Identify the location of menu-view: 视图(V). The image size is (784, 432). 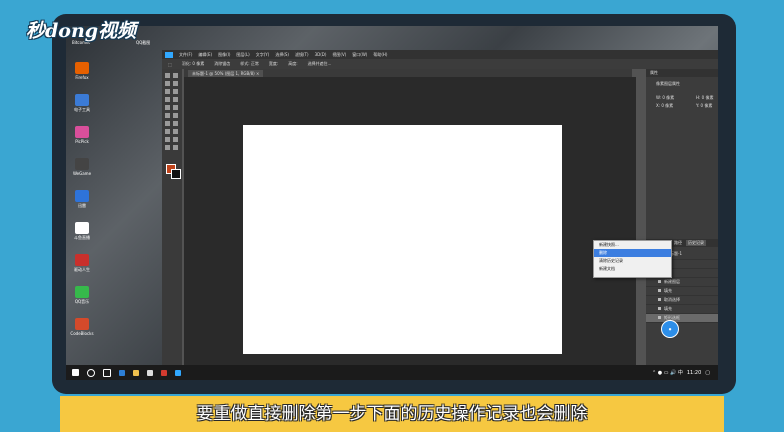
(339, 55).